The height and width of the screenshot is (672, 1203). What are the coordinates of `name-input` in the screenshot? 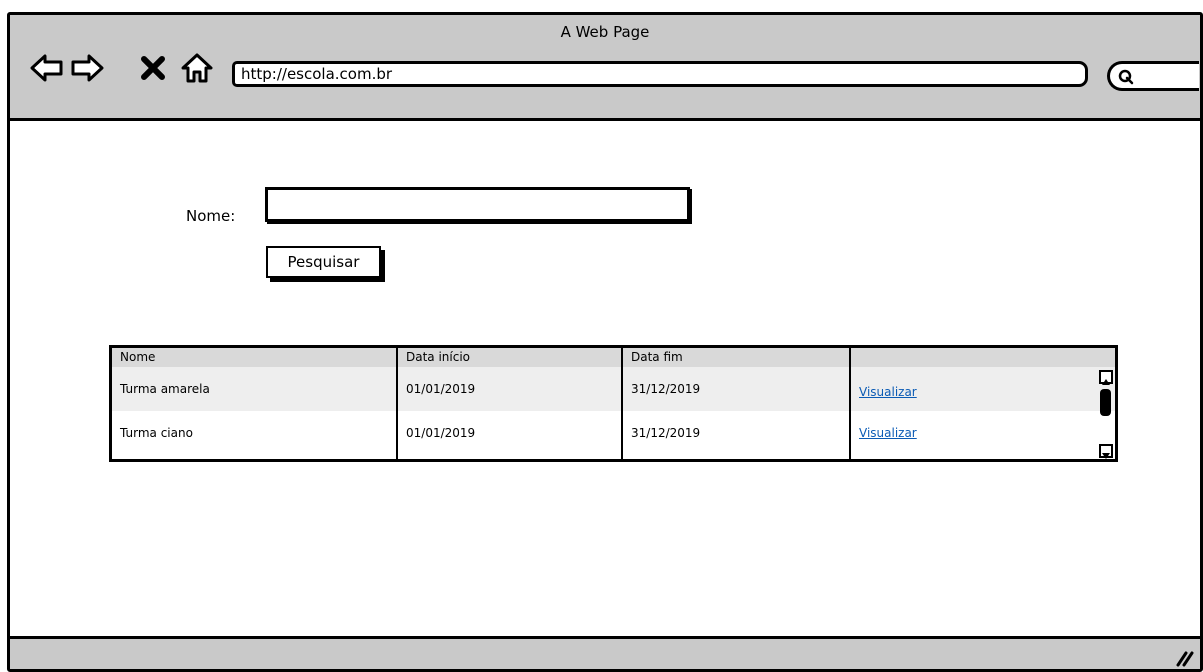 It's located at (477, 204).